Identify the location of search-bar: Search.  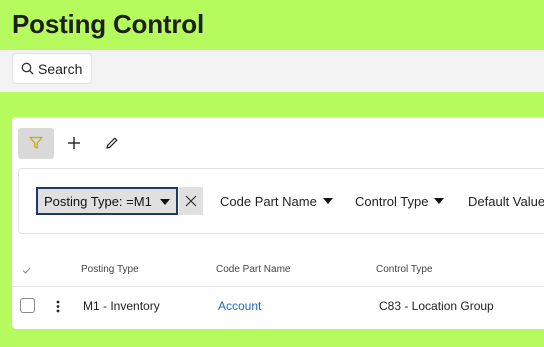
(272, 71).